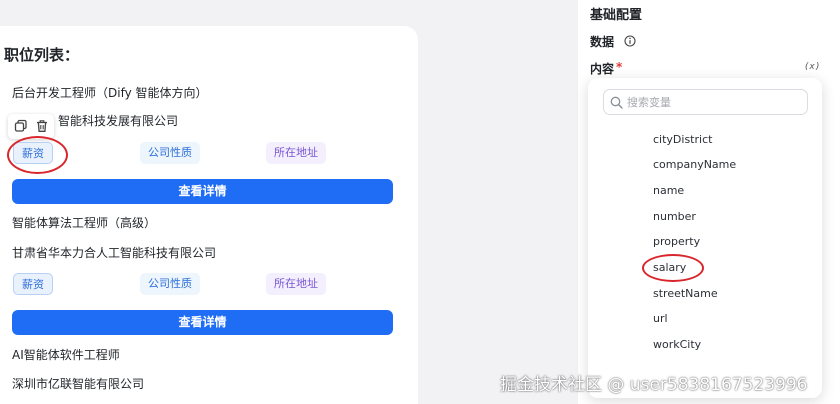  I want to click on content-label: 内容, so click(602, 69).